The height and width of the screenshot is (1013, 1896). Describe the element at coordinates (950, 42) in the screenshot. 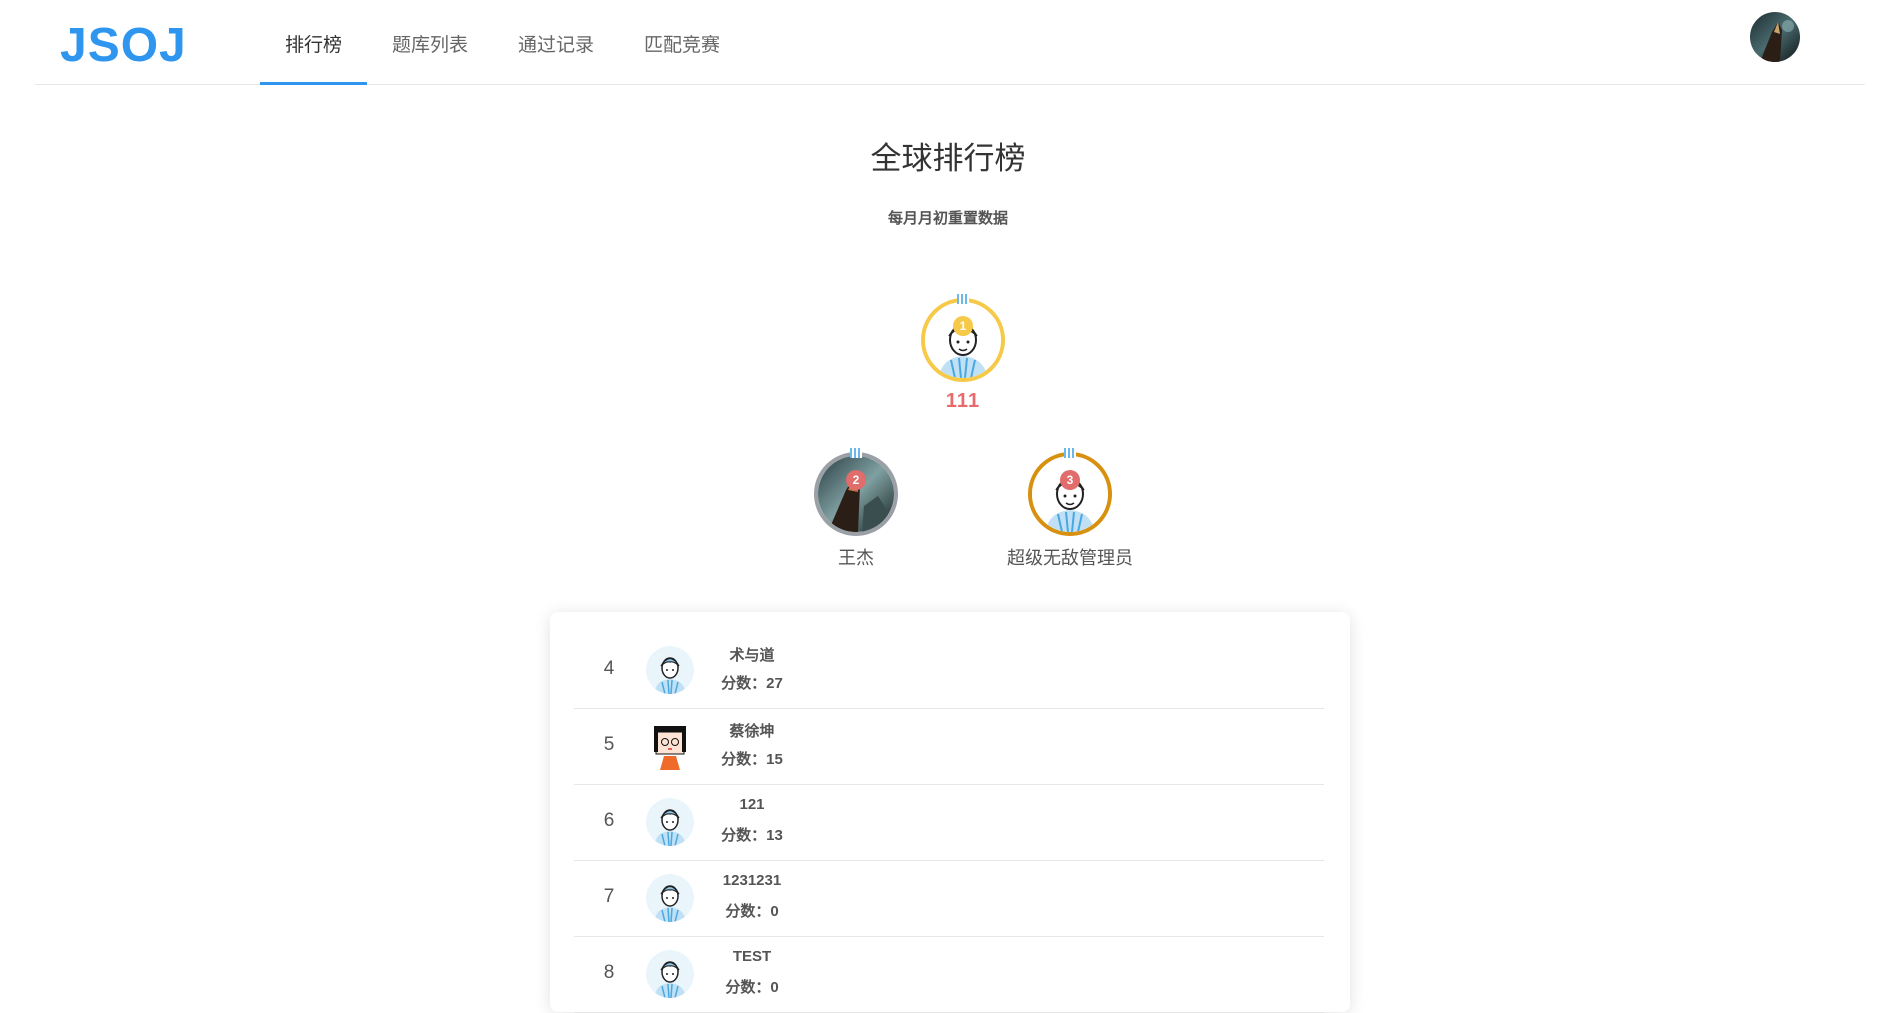

I see `top-header: JSOJ 排行榜 题库列表 通过记录 匹配竞赛` at that location.